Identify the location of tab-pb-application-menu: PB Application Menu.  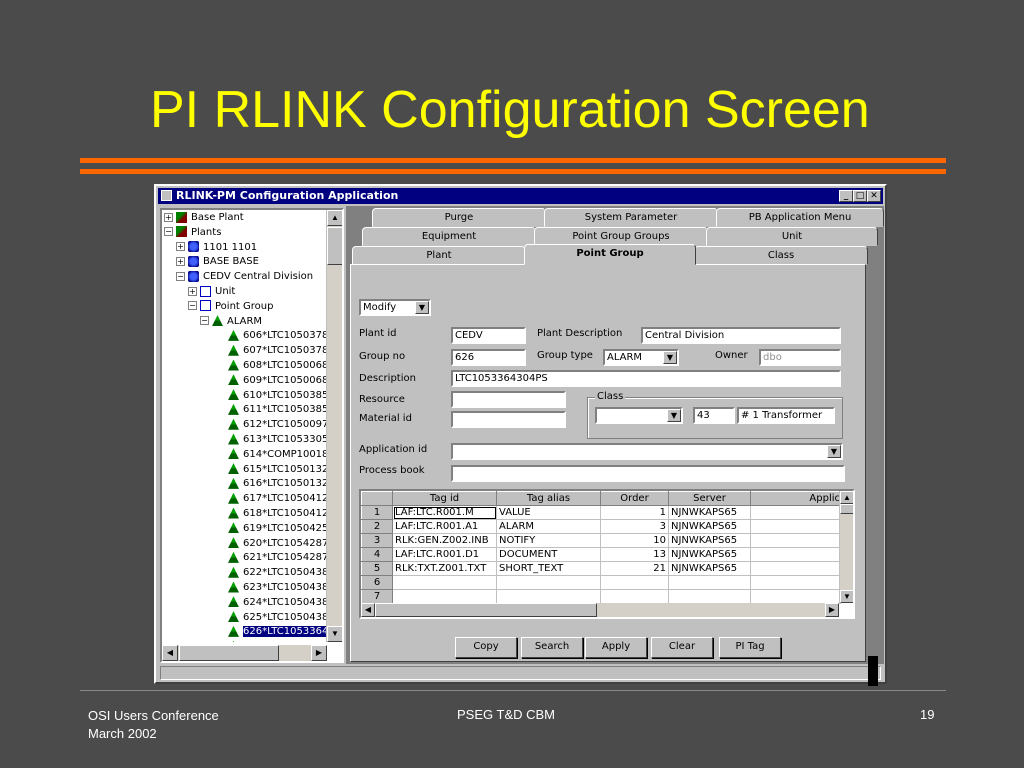
(800, 217).